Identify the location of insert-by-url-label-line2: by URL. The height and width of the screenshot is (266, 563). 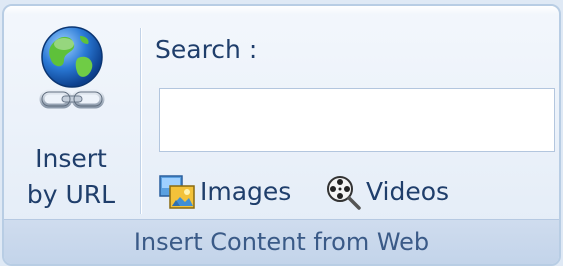
(71, 194).